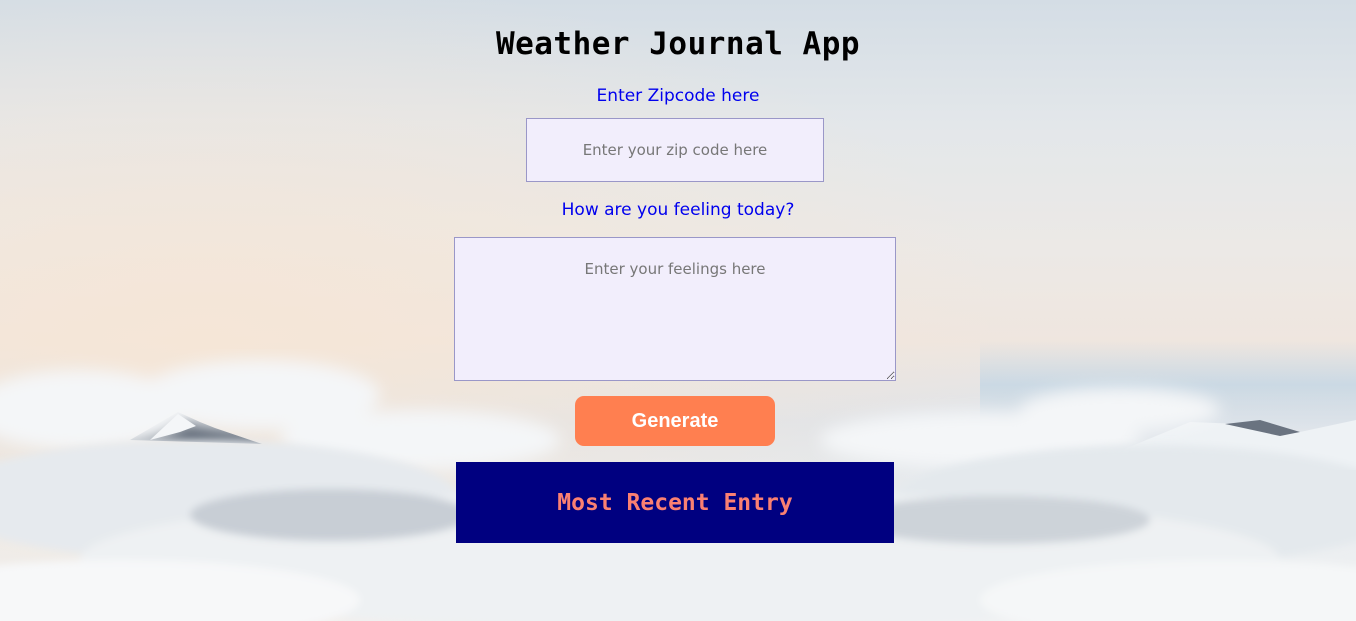 This screenshot has height=621, width=1356. I want to click on generate-button: Generate, so click(675, 421).